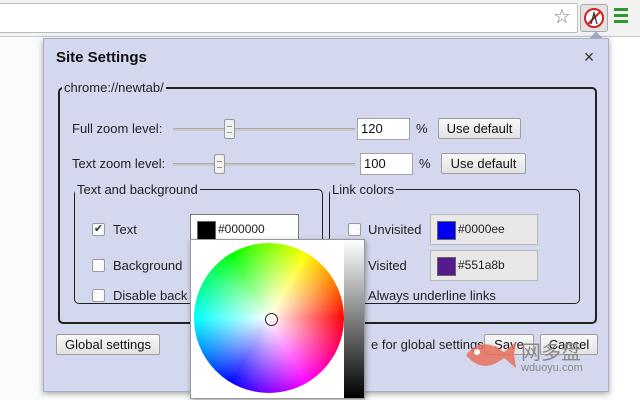  Describe the element at coordinates (386, 164) in the screenshot. I see `text-zoom-input: 100` at that location.